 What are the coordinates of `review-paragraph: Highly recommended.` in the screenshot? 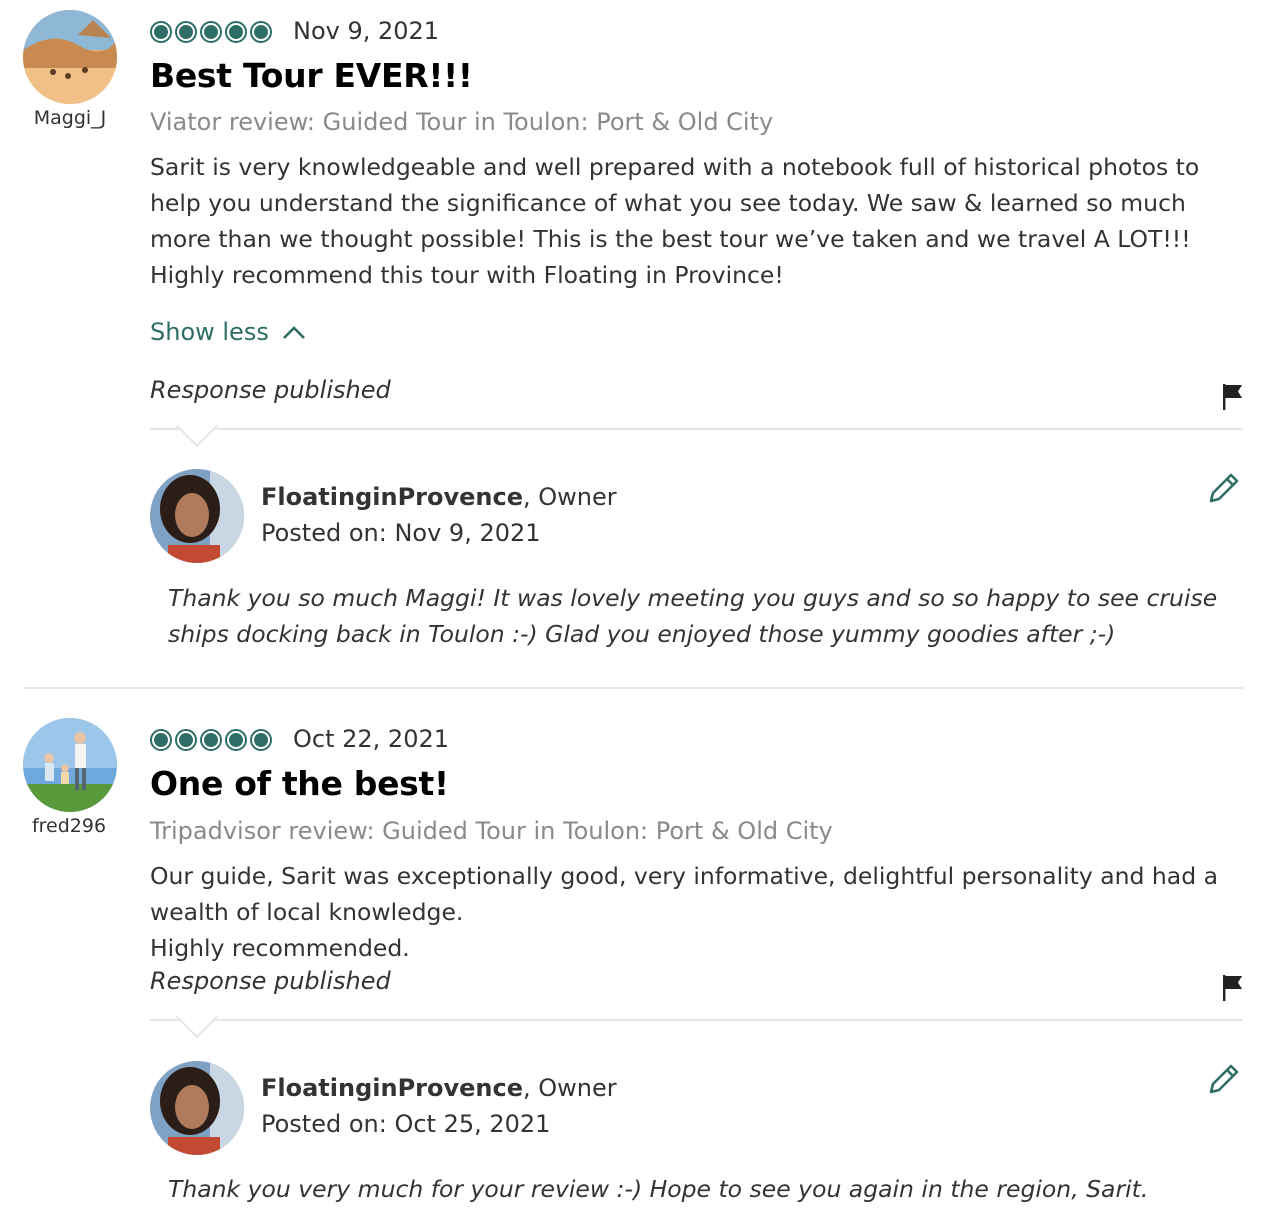 It's located at (280, 948).